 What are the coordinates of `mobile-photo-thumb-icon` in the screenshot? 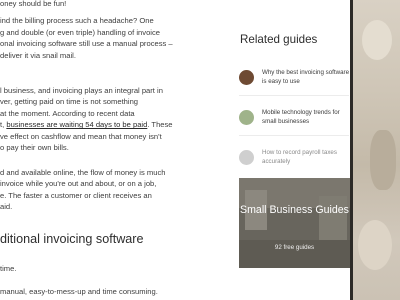 It's located at (246, 117).